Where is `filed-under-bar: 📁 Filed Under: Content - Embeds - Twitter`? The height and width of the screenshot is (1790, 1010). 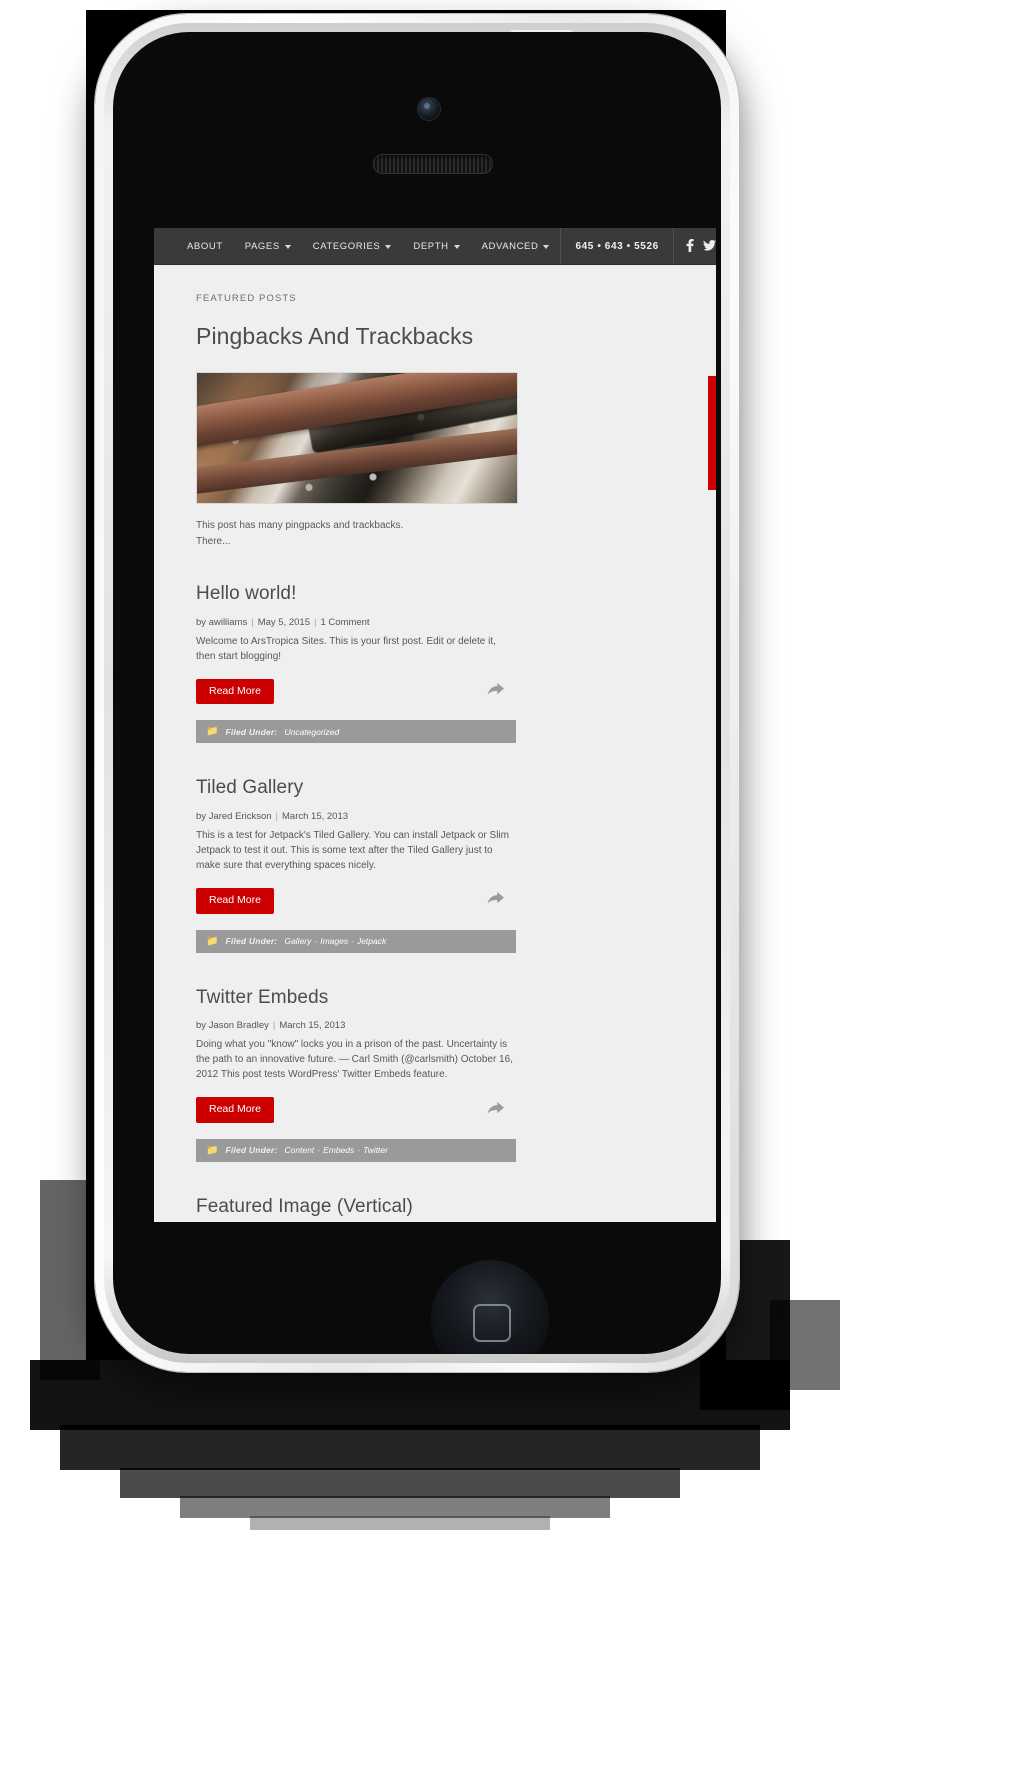 filed-under-bar: 📁 Filed Under: Content - Embeds - Twitter is located at coordinates (356, 1150).